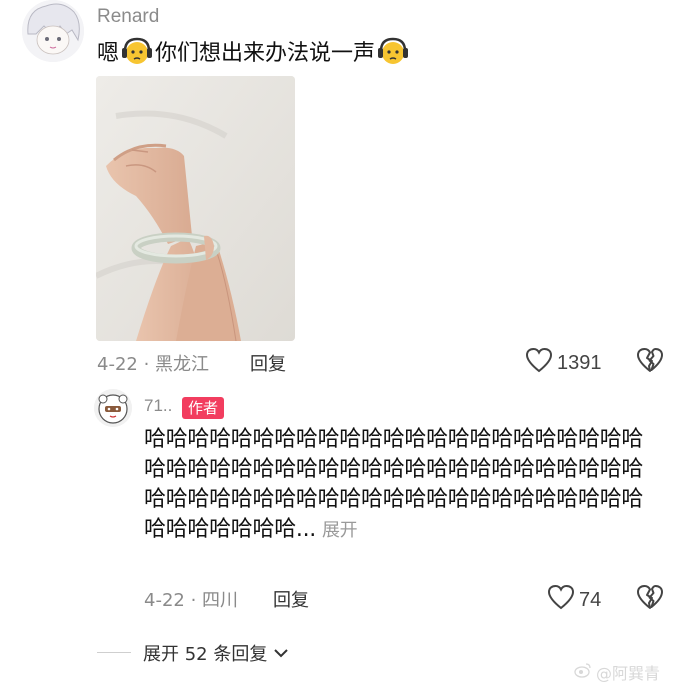 This screenshot has width=690, height=684. I want to click on comment-text: 嗯 你们想出来办法说一声, so click(254, 51).